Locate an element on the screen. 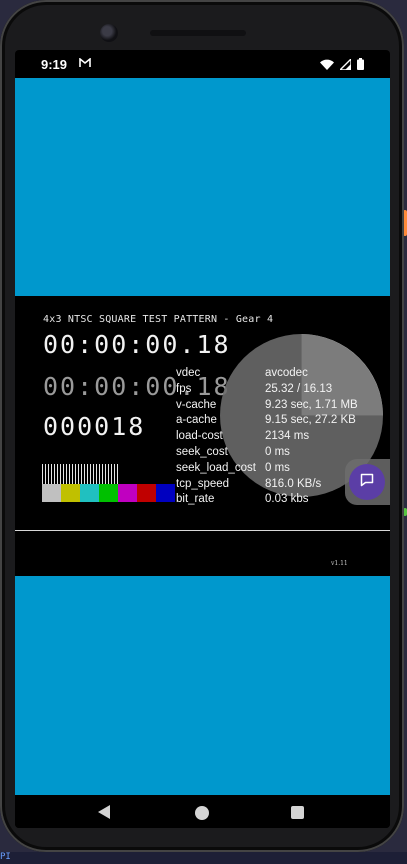 This screenshot has height=864, width=407. stats-row: vdec avcodec is located at coordinates (267, 374).